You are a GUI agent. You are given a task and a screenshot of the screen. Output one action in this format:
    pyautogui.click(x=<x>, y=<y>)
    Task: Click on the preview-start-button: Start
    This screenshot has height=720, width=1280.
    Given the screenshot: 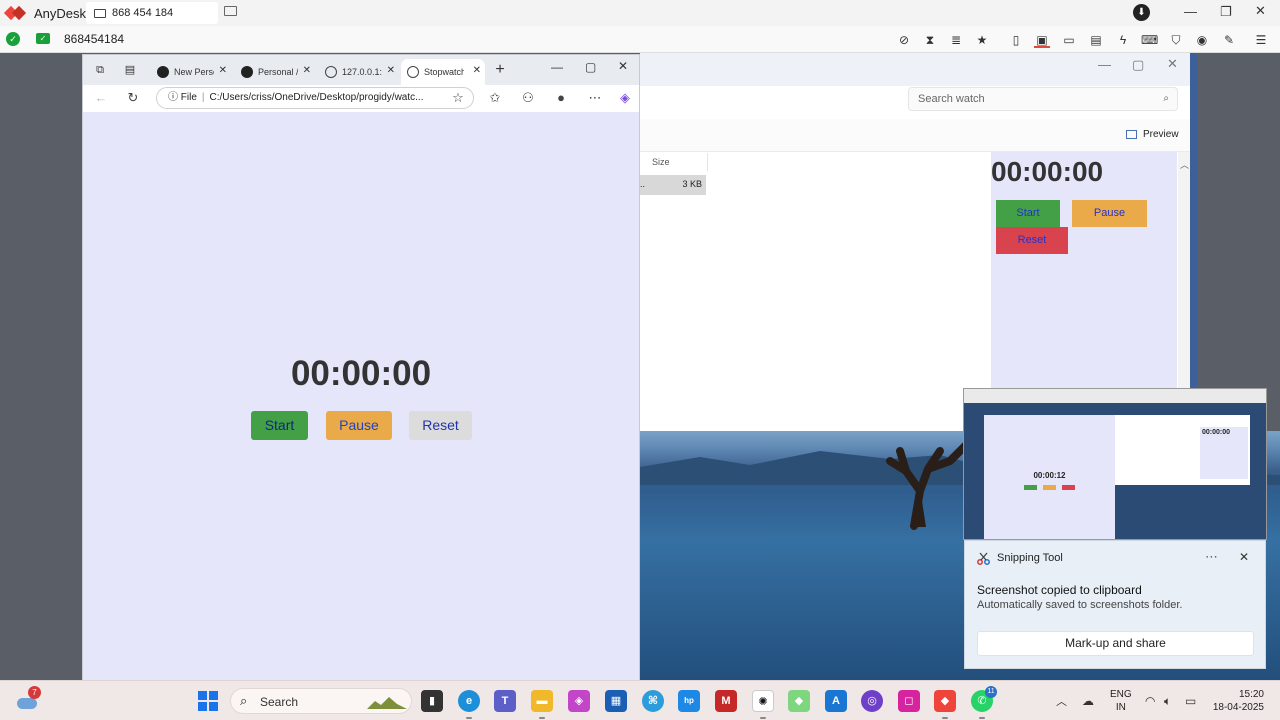 What is the action you would take?
    pyautogui.click(x=1028, y=213)
    